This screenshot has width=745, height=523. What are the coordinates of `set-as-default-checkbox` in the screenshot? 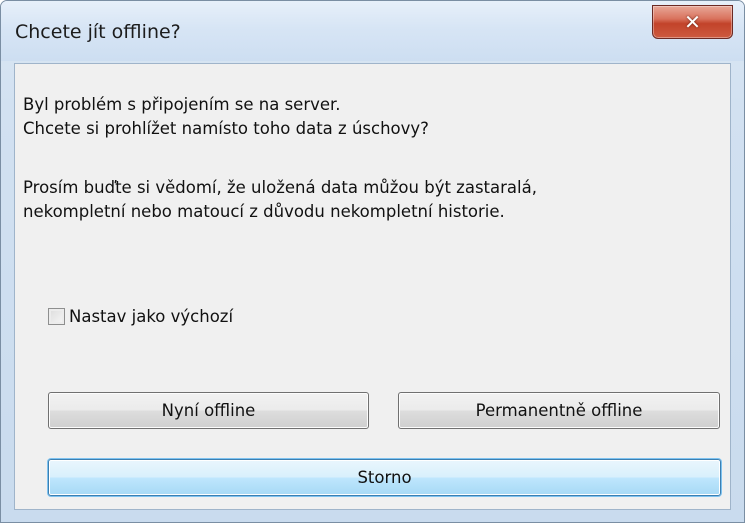 It's located at (56, 316).